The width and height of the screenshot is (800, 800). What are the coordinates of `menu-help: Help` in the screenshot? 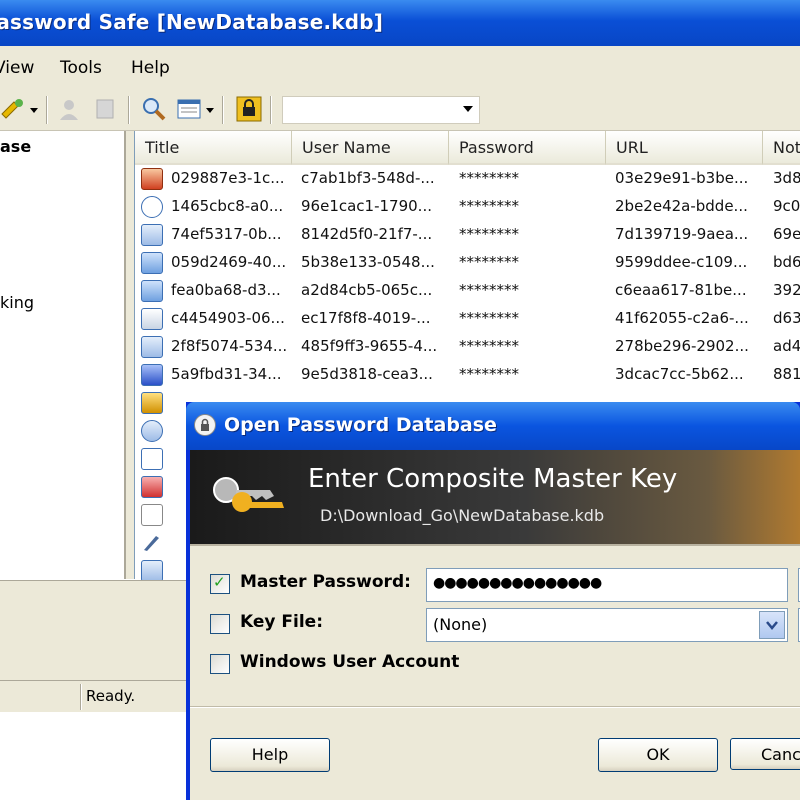 It's located at (150, 68).